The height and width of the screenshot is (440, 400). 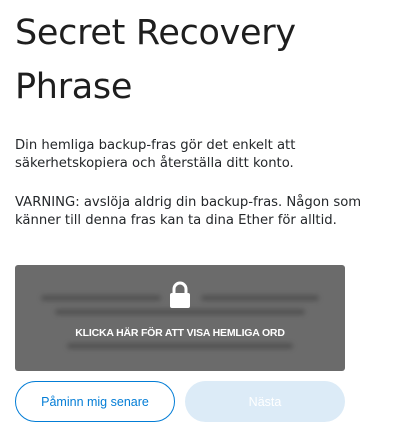 I want to click on next-button: Nästa, so click(x=265, y=401).